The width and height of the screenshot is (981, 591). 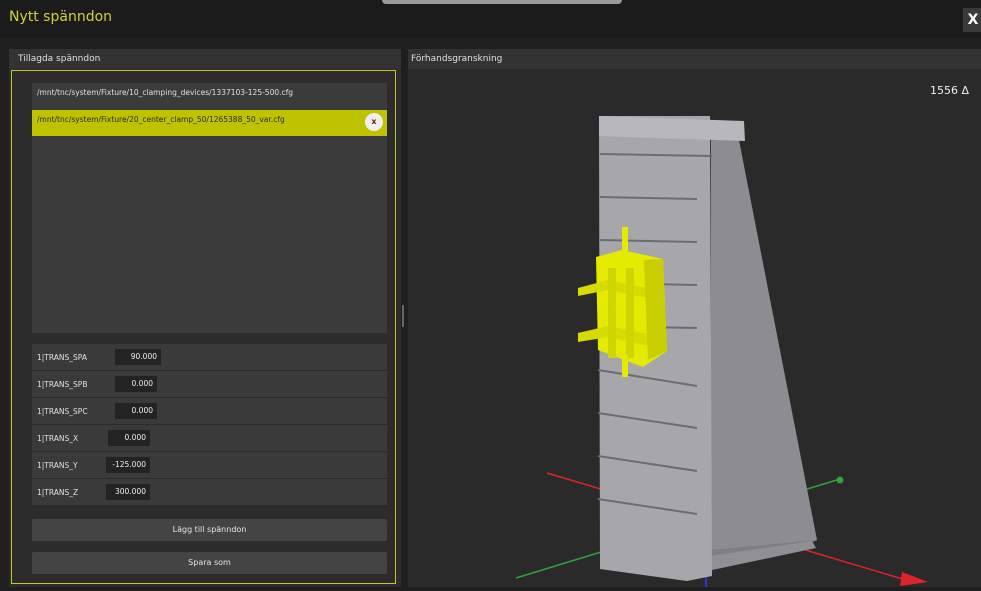 What do you see at coordinates (914, 579) in the screenshot?
I see `x-axis-arrow` at bounding box center [914, 579].